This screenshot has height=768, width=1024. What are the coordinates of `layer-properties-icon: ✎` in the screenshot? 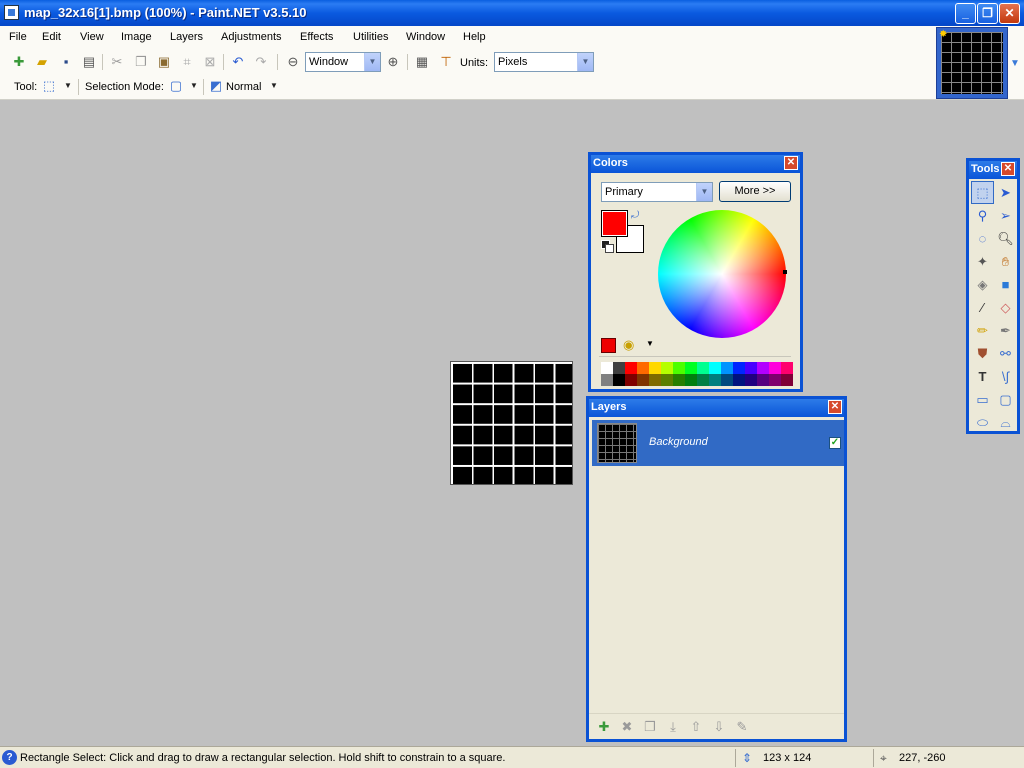 It's located at (742, 727).